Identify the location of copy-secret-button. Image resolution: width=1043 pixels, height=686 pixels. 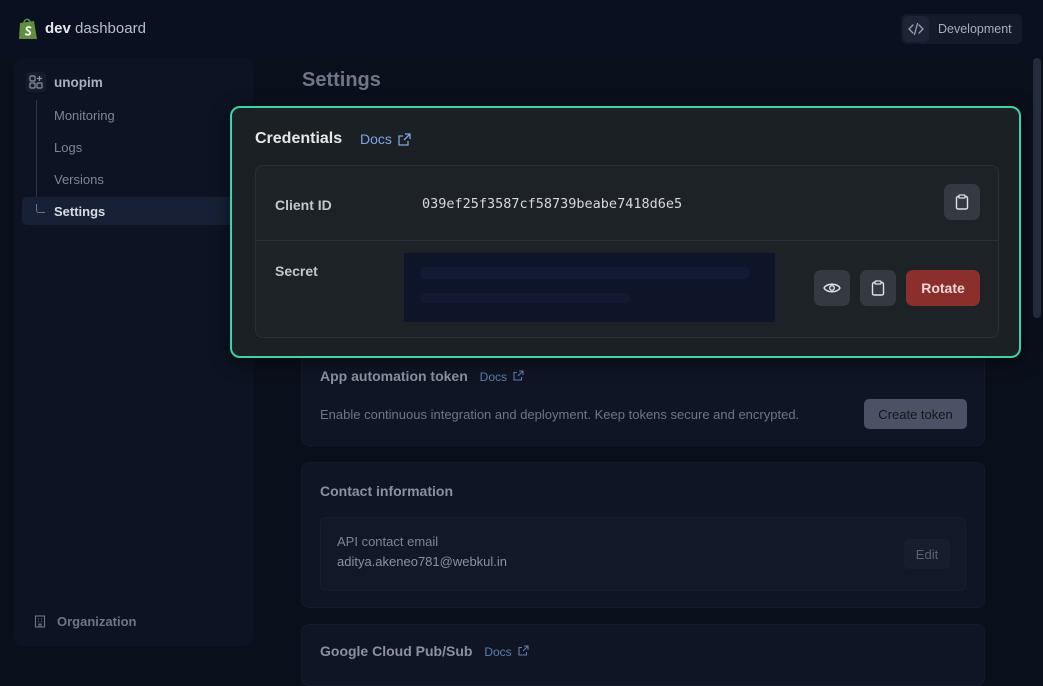
(878, 288).